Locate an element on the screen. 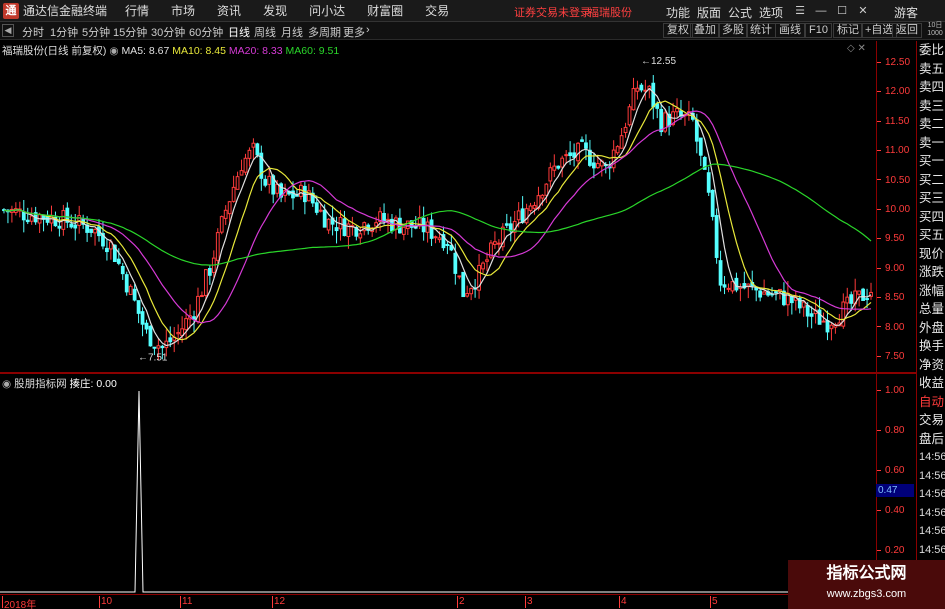 Image resolution: width=945 pixels, height=609 pixels. indicator-param-value: 0.00 is located at coordinates (106, 384).